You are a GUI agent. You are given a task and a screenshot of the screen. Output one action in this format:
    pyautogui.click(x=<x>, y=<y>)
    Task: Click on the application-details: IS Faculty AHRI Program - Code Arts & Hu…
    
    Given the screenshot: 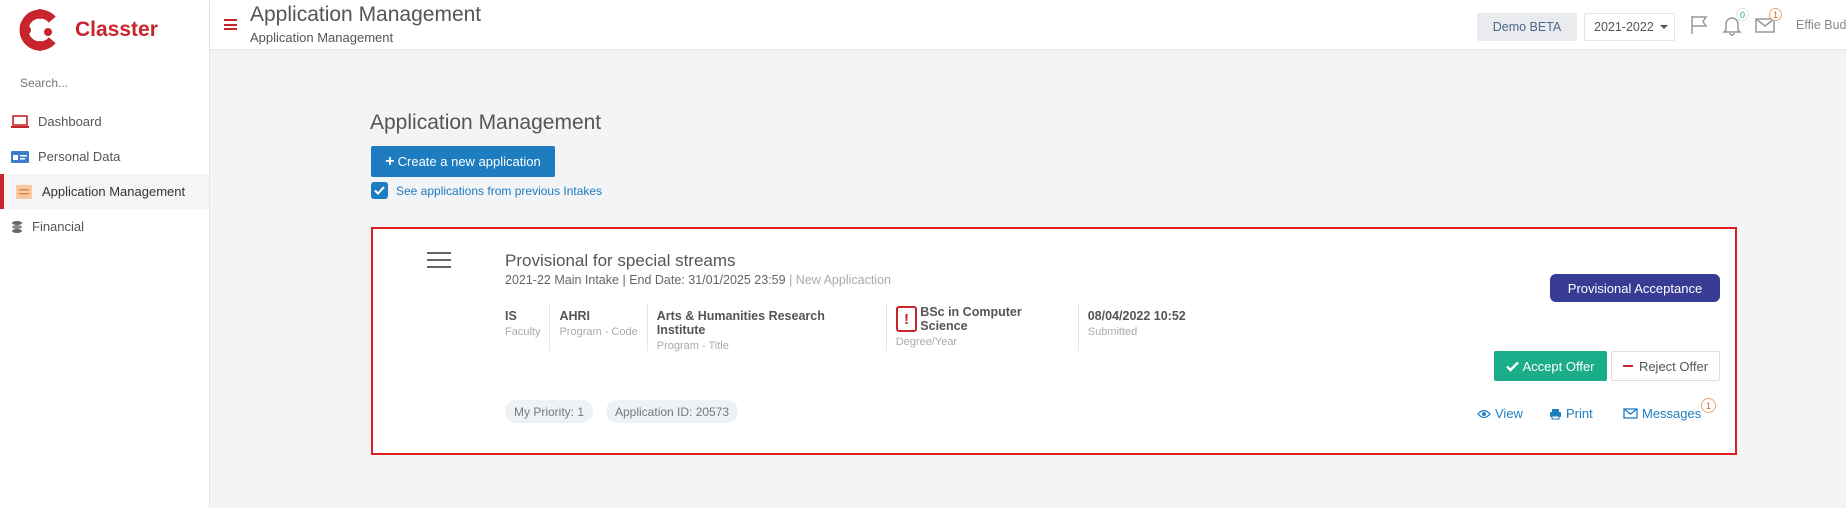 What is the action you would take?
    pyautogui.click(x=850, y=328)
    